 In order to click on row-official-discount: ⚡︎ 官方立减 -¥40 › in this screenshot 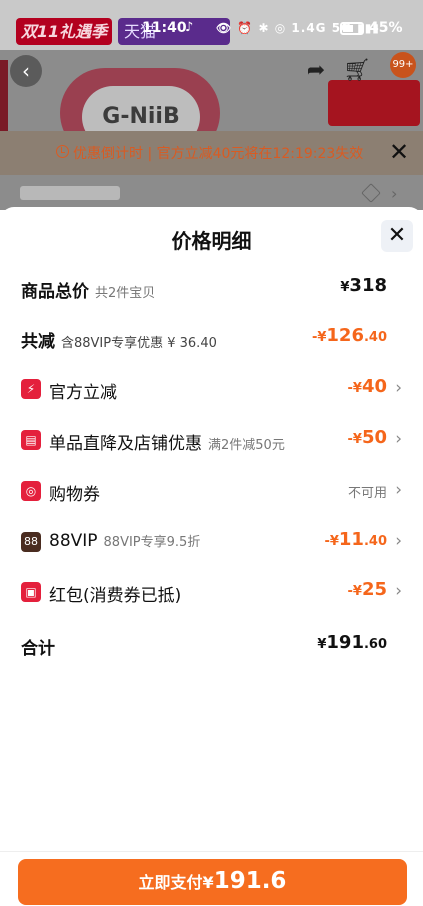, I will do `click(211, 389)`.